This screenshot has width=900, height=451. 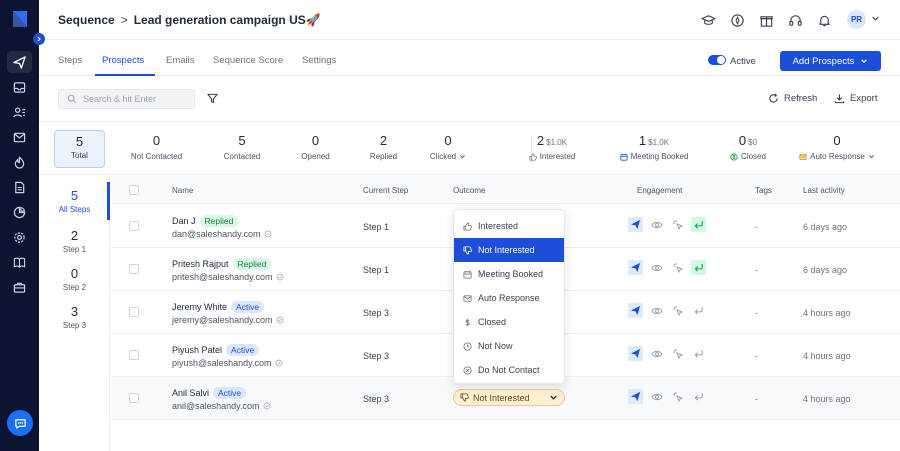 What do you see at coordinates (509, 397) in the screenshot?
I see `outcome-select: Not Interested` at bounding box center [509, 397].